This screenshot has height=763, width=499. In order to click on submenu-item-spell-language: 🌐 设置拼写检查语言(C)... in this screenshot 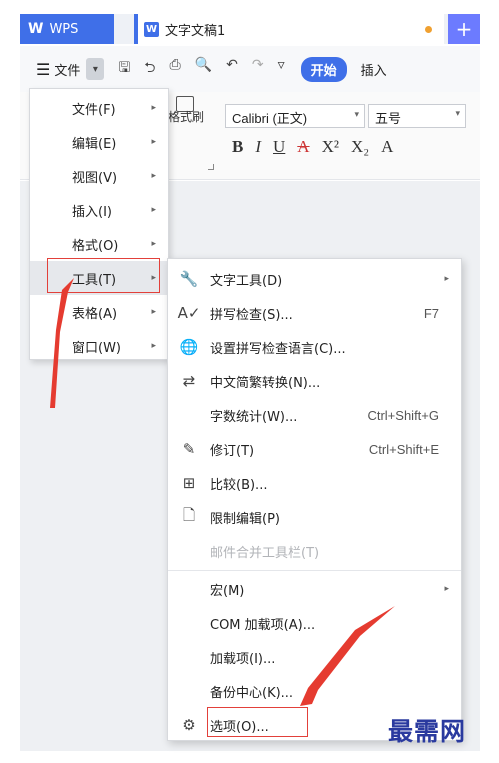, I will do `click(314, 347)`.